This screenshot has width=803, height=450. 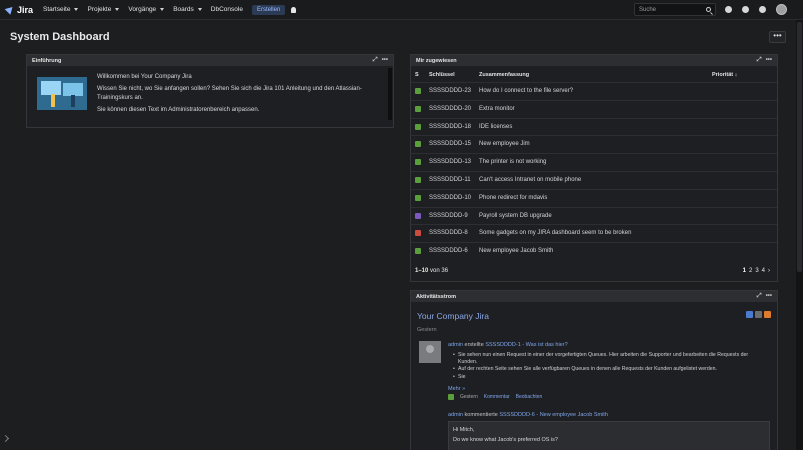 I want to click on jira-logo-icon, so click(x=10, y=9).